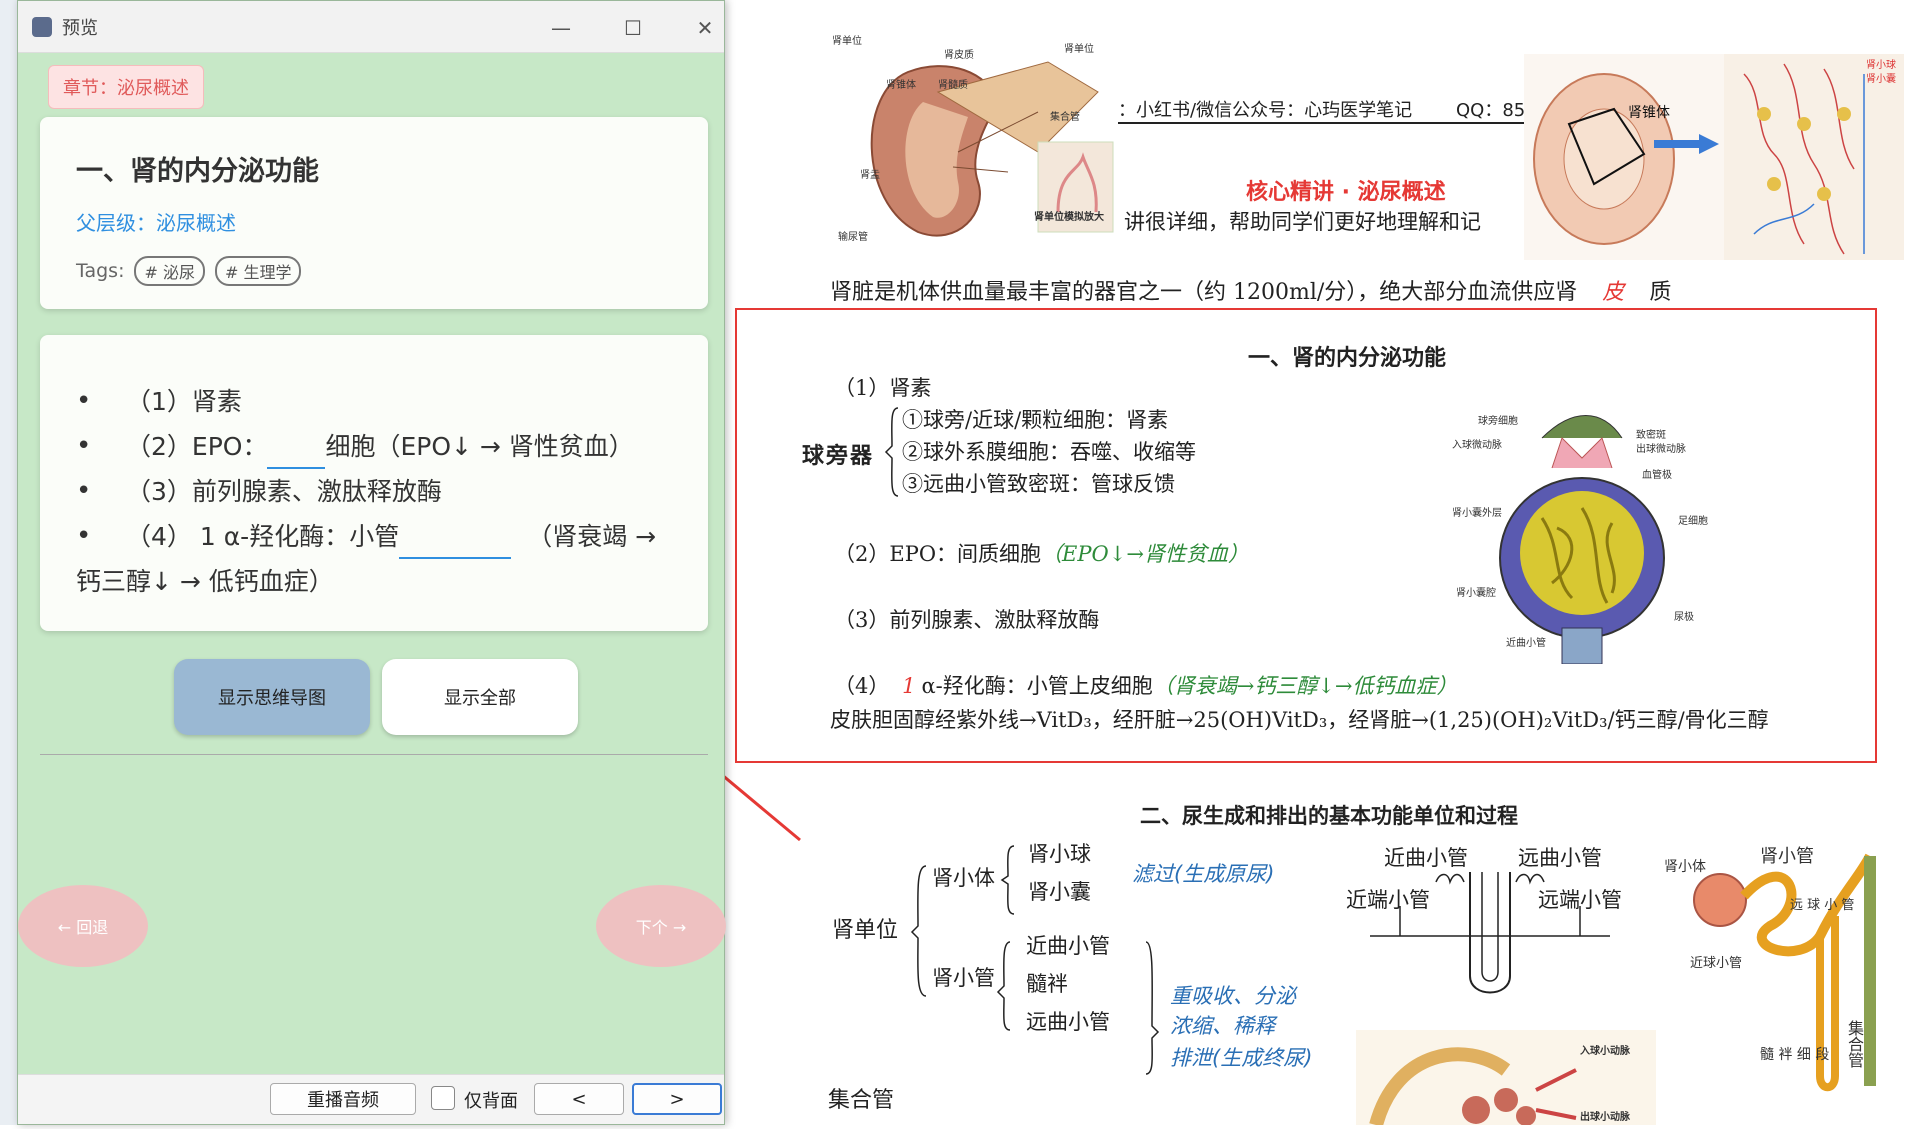 The image size is (1913, 1129). Describe the element at coordinates (83, 926) in the screenshot. I see `prev-card-button: ← 回退` at that location.